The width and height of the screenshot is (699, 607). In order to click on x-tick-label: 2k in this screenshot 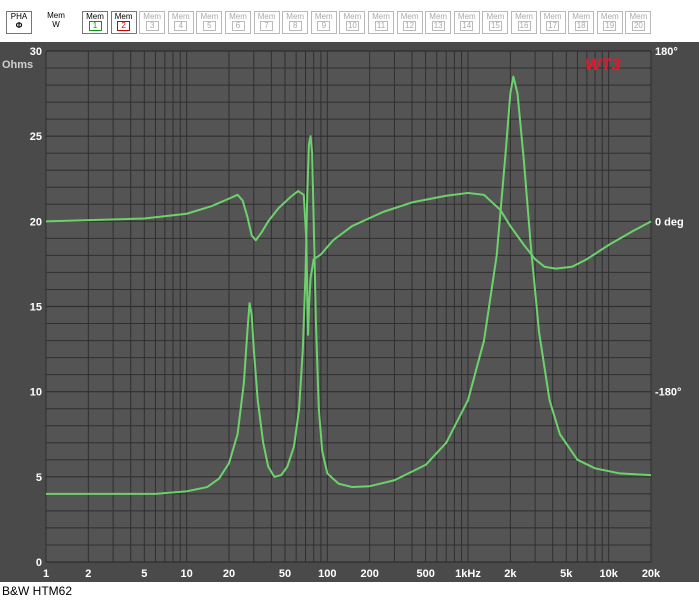, I will do `click(510, 574)`.